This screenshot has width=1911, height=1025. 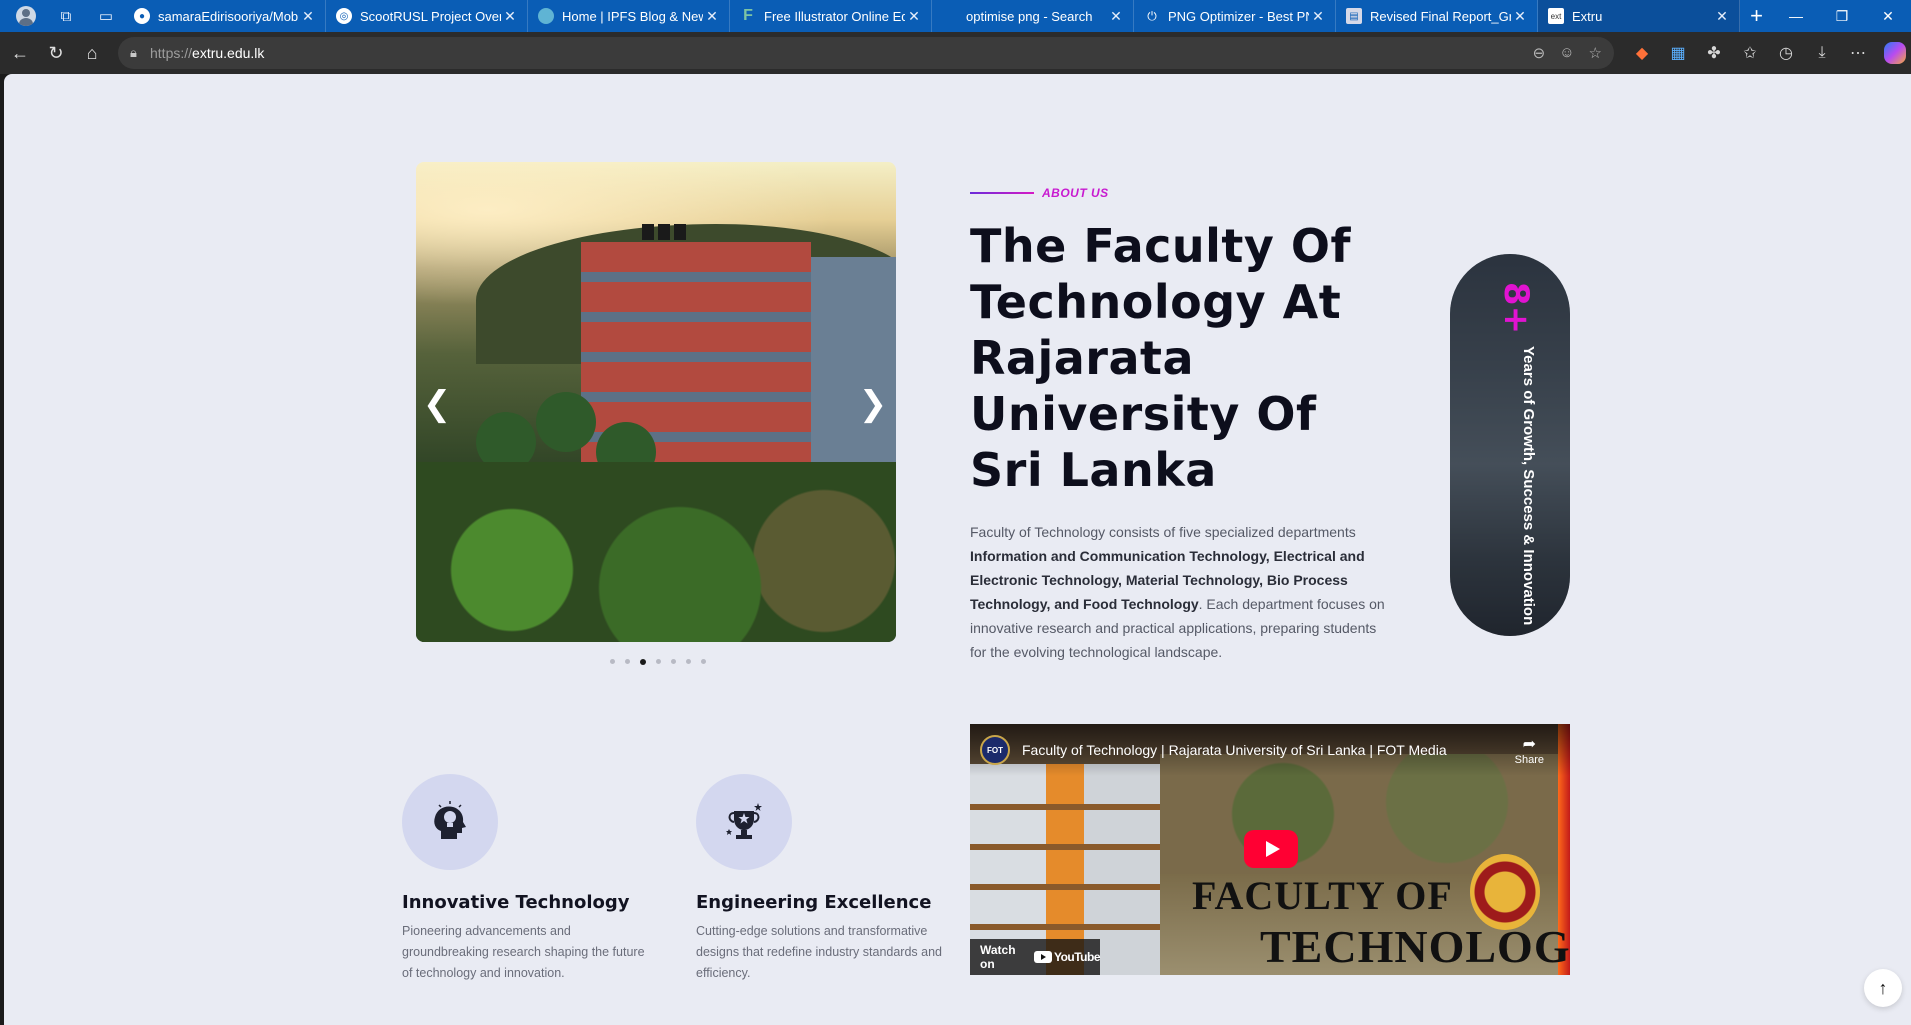 What do you see at coordinates (142, 16) in the screenshot?
I see `github-icon: ●` at bounding box center [142, 16].